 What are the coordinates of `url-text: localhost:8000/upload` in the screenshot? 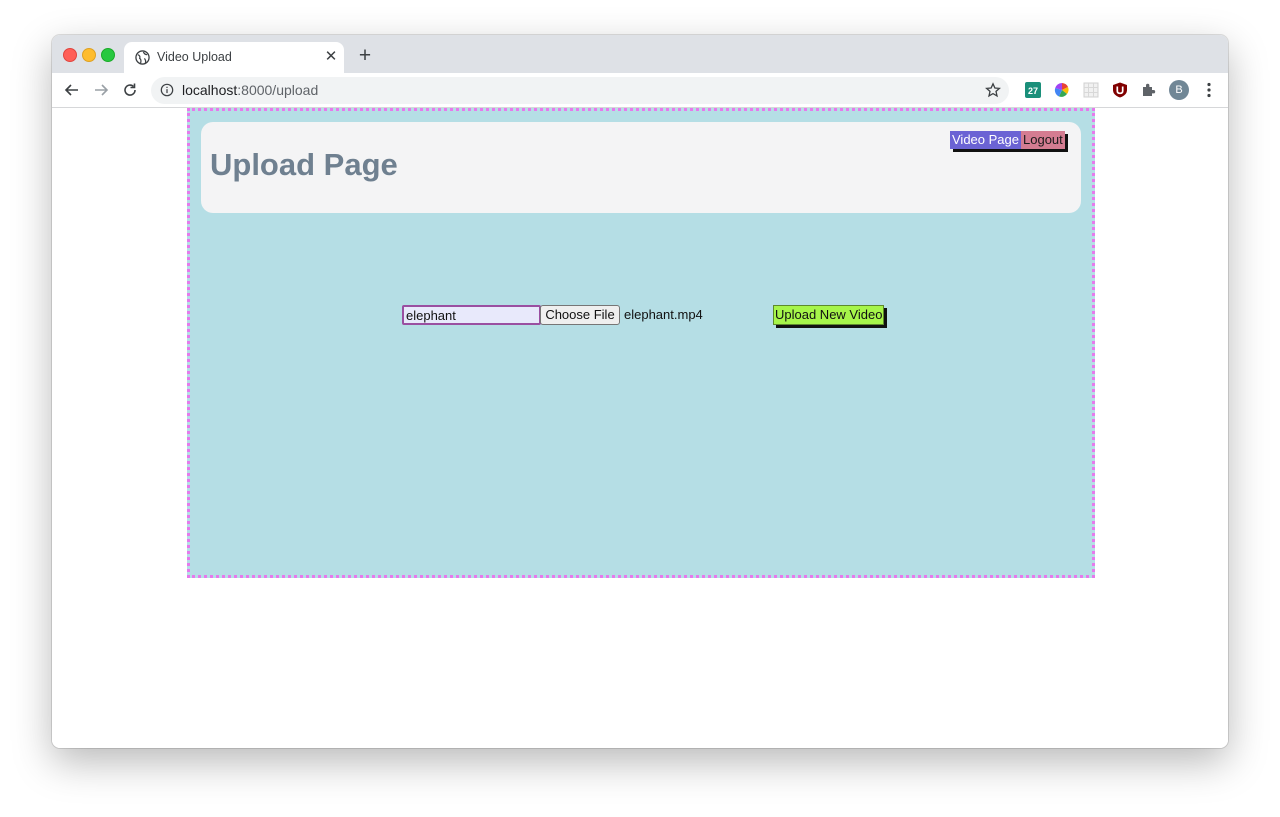 It's located at (250, 90).